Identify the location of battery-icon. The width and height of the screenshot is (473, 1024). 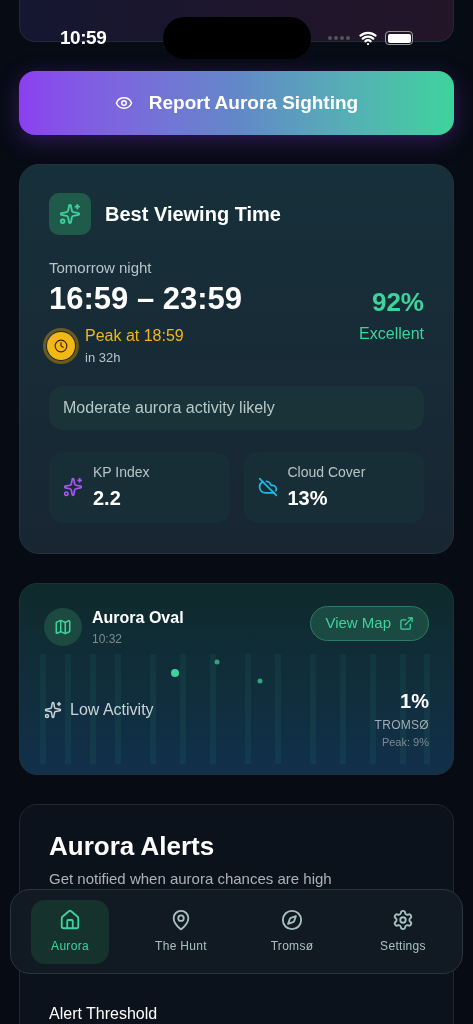
(399, 38).